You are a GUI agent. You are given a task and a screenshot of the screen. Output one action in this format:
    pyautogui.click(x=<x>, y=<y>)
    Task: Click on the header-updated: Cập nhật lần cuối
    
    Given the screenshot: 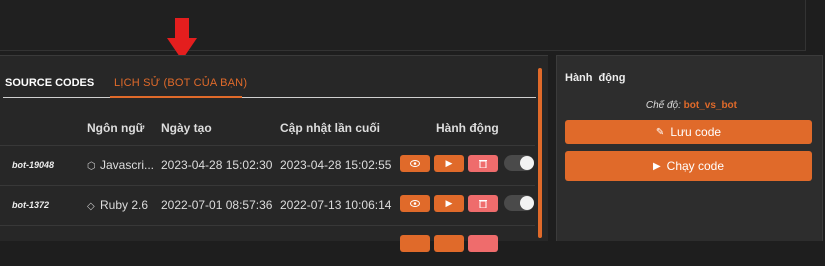 What is the action you would take?
    pyautogui.click(x=330, y=128)
    